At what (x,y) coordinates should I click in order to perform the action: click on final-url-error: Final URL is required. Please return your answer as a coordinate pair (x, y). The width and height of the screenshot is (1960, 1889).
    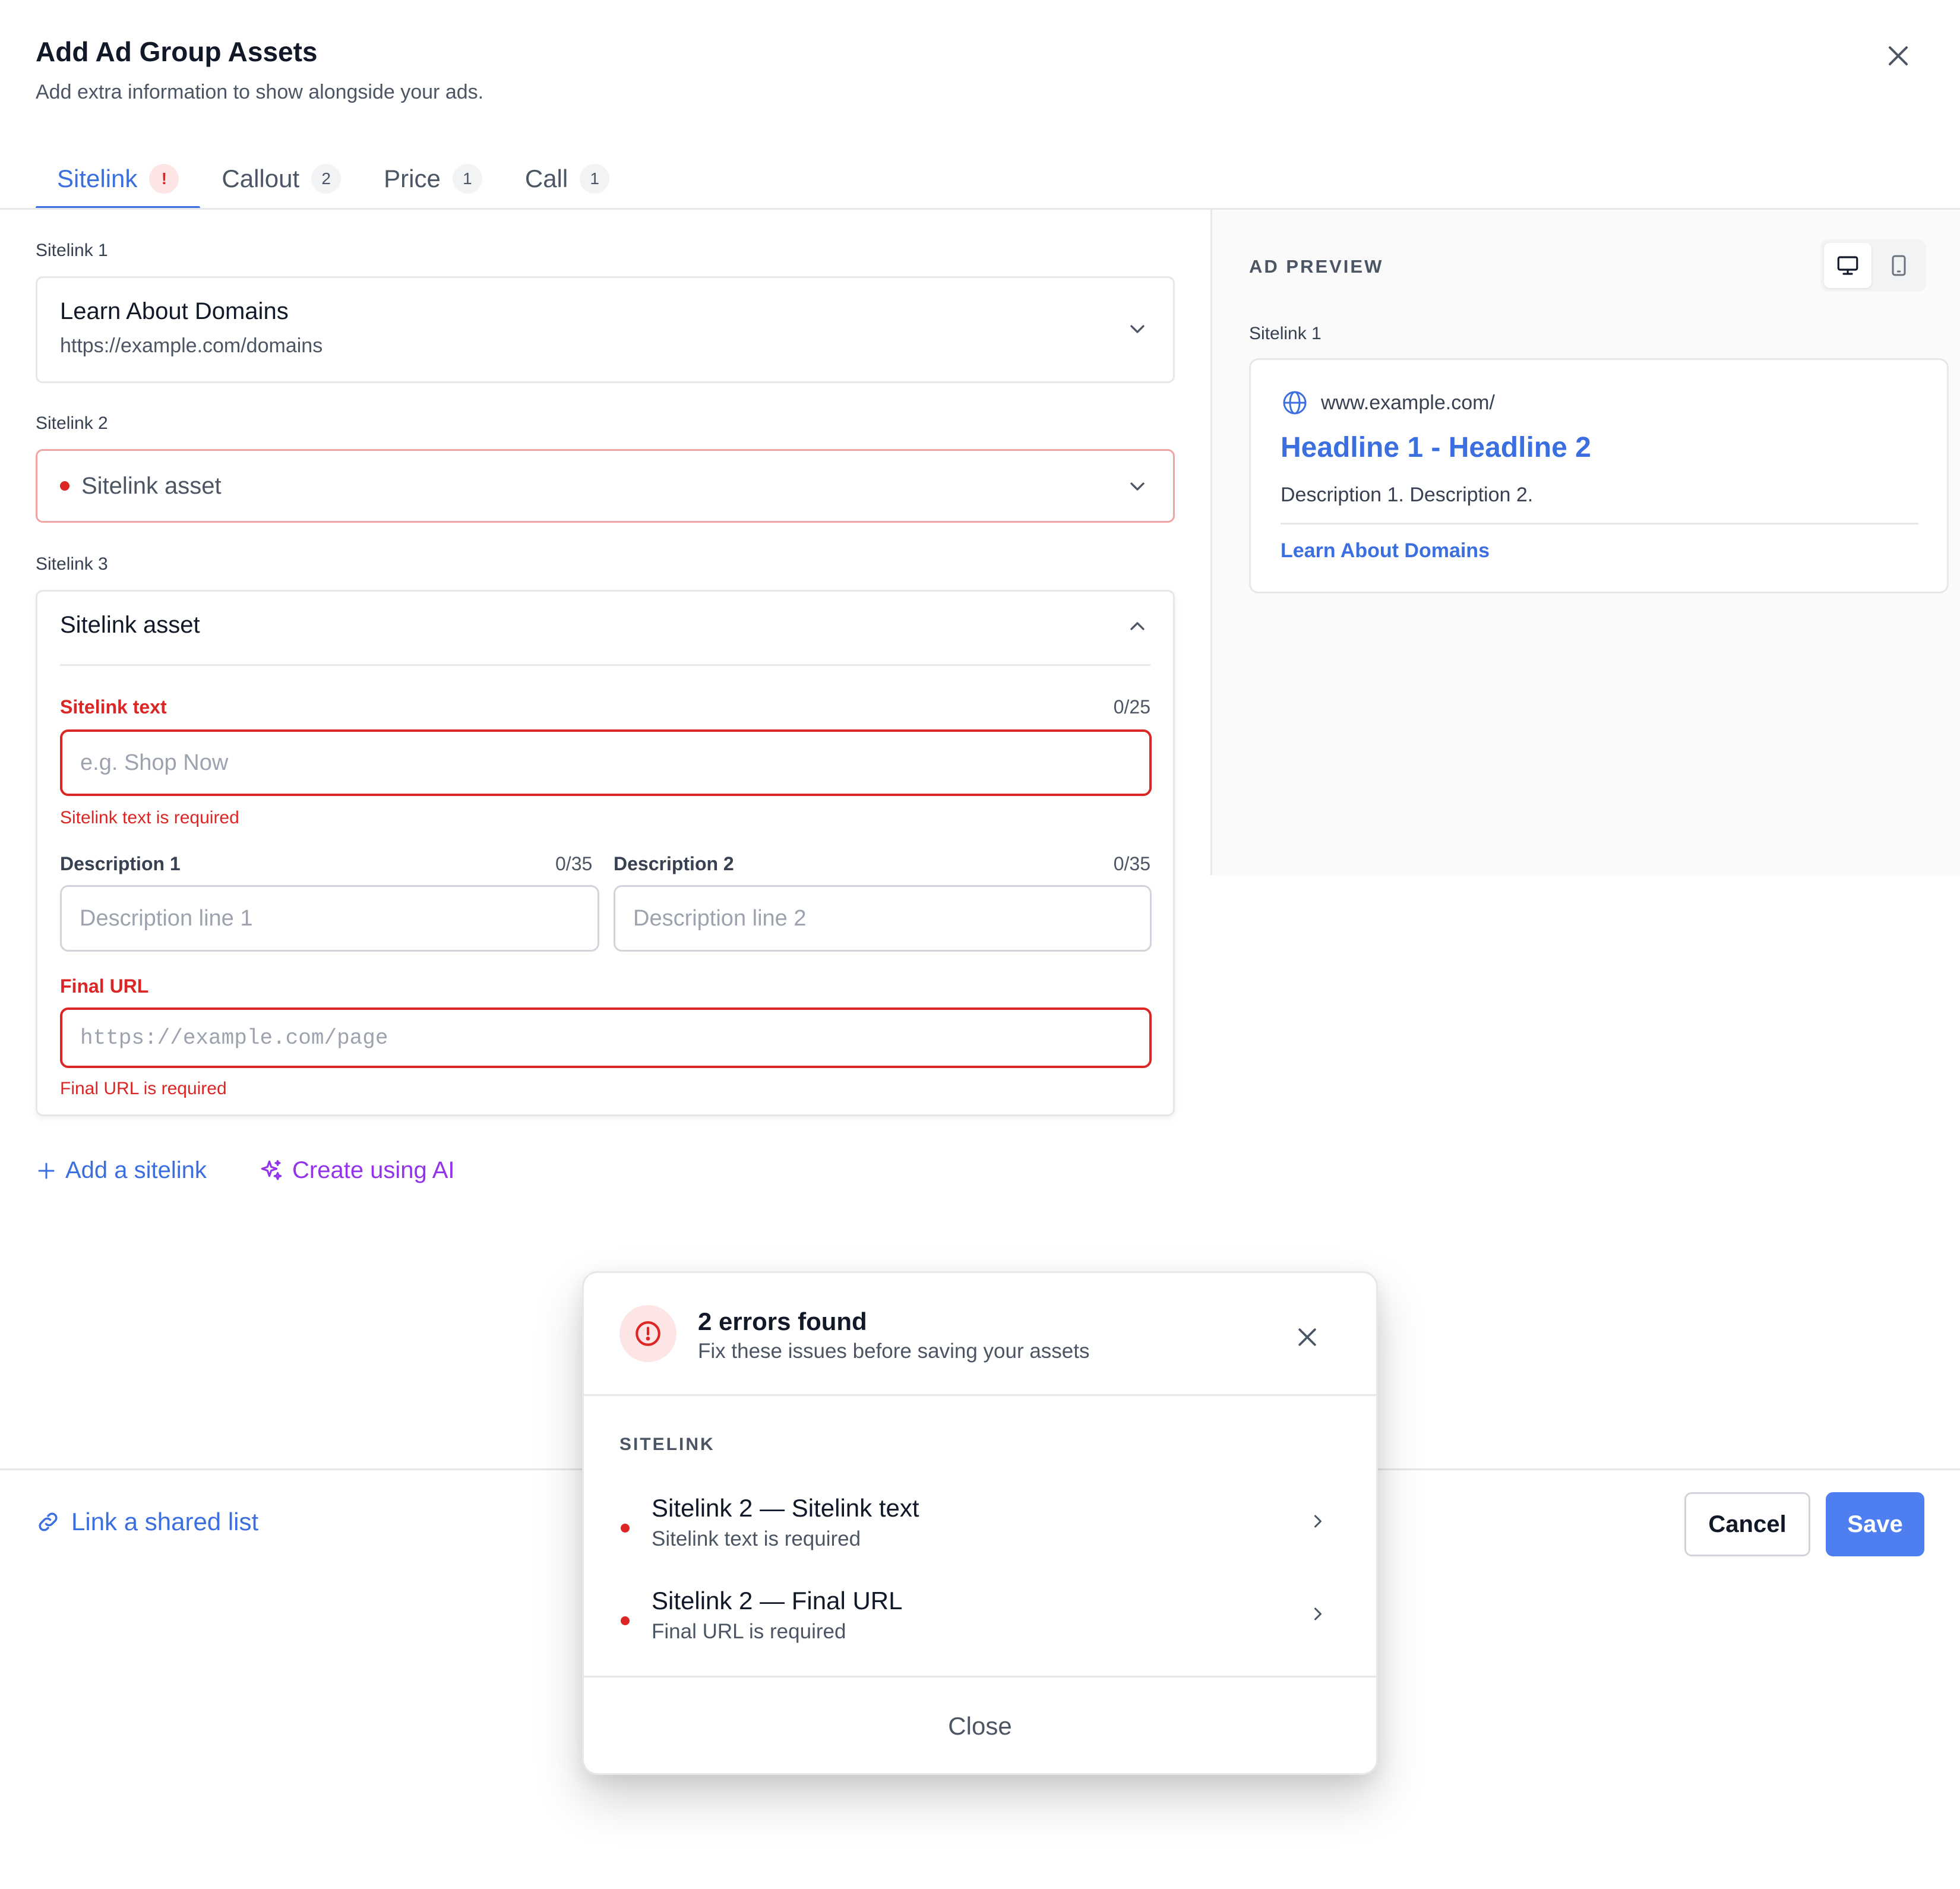
    Looking at the image, I should click on (144, 1088).